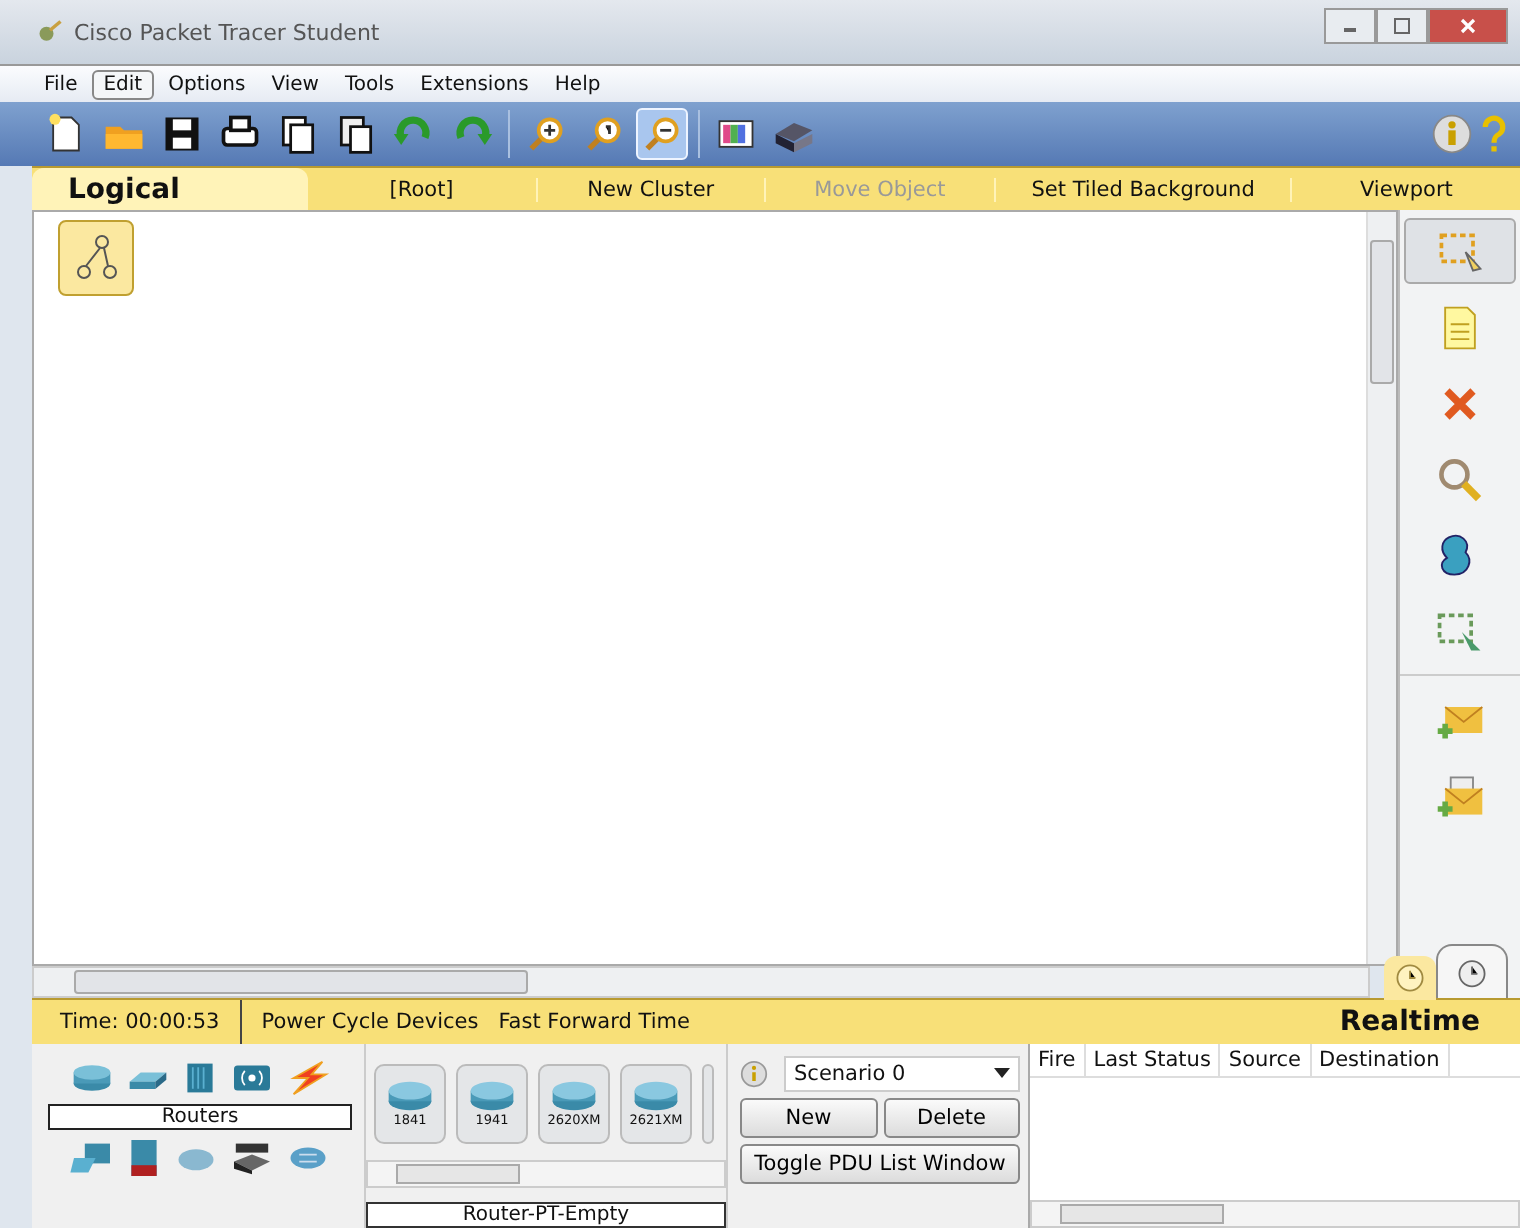  I want to click on menu-item: File, so click(61, 84).